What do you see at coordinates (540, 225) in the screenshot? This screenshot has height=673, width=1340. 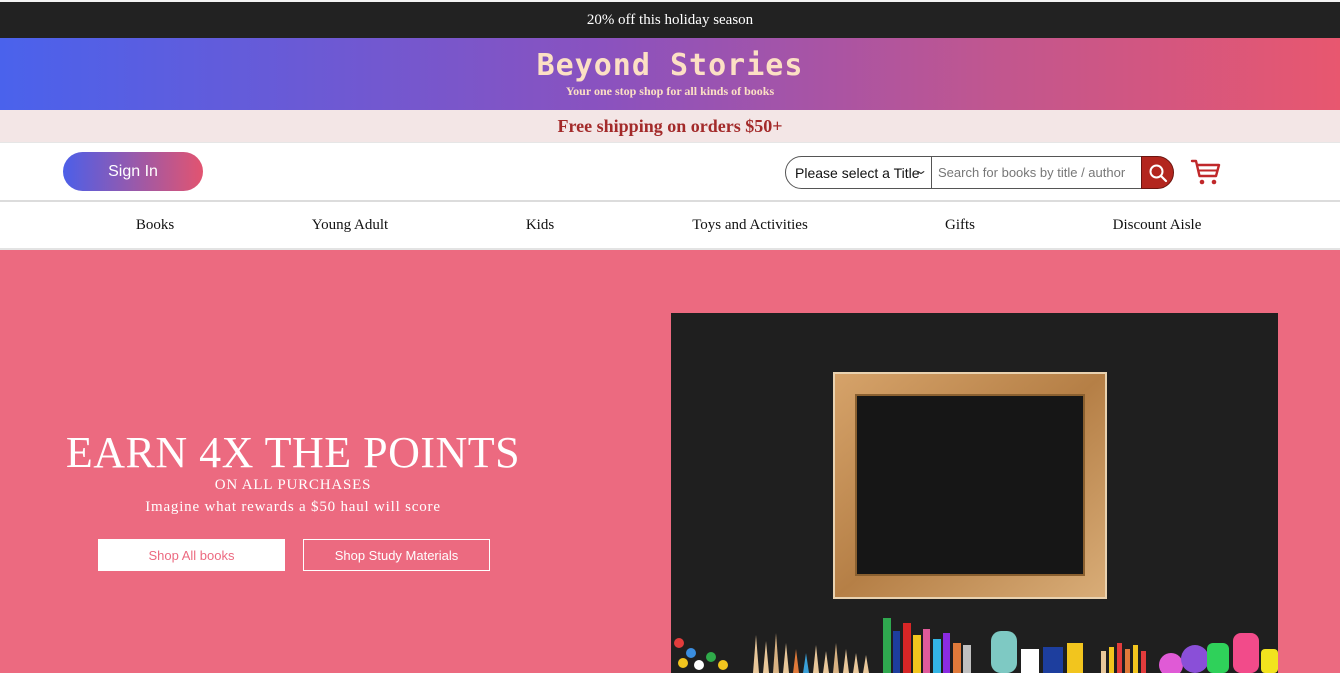 I see `nav-item-kids: Kids` at bounding box center [540, 225].